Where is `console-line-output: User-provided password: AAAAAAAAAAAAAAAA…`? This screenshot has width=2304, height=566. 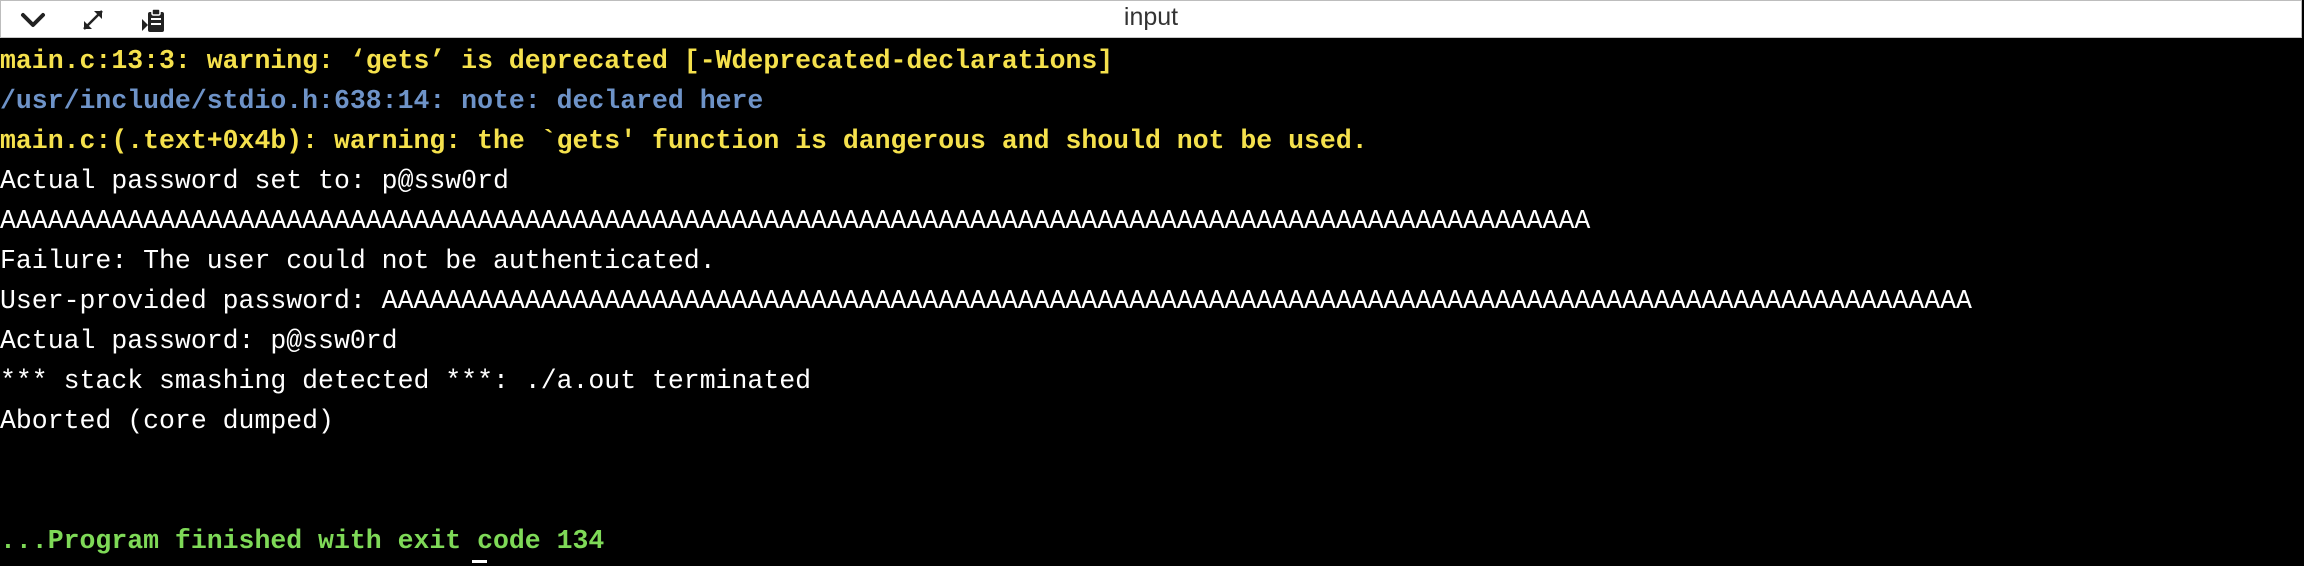
console-line-output: User-provided password: AAAAAAAAAAAAAAAA… is located at coordinates (986, 301).